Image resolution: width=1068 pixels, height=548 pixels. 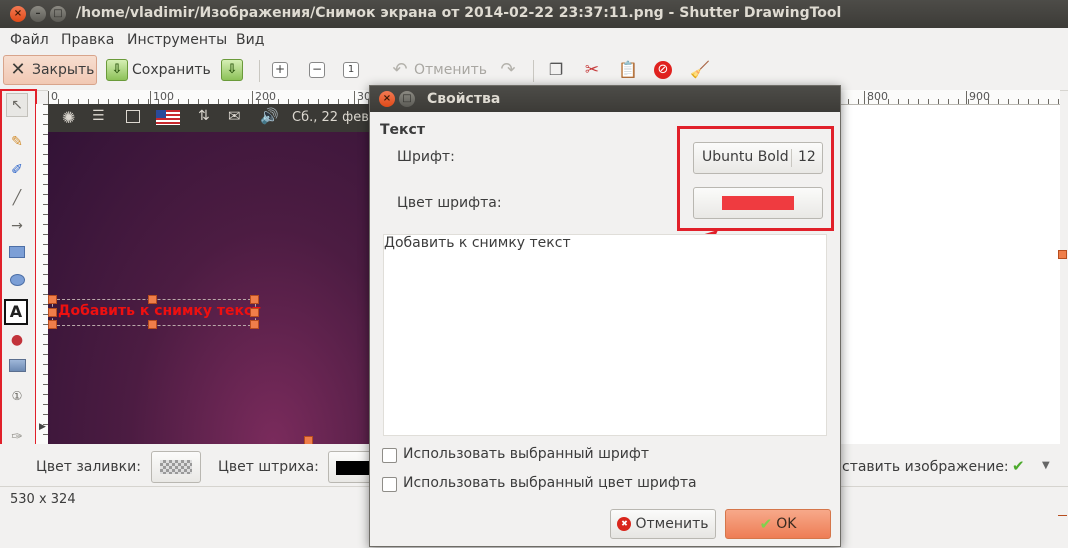 I want to click on zoom-fit-button: 1, so click(x=353, y=70).